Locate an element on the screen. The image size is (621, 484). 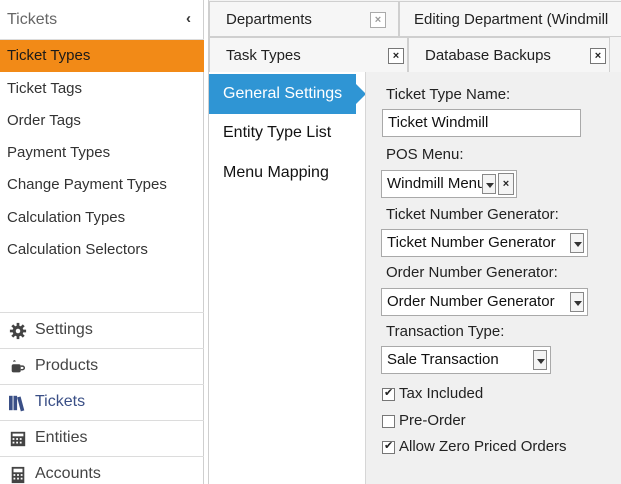
section-accounts: Accounts is located at coordinates (102, 470).